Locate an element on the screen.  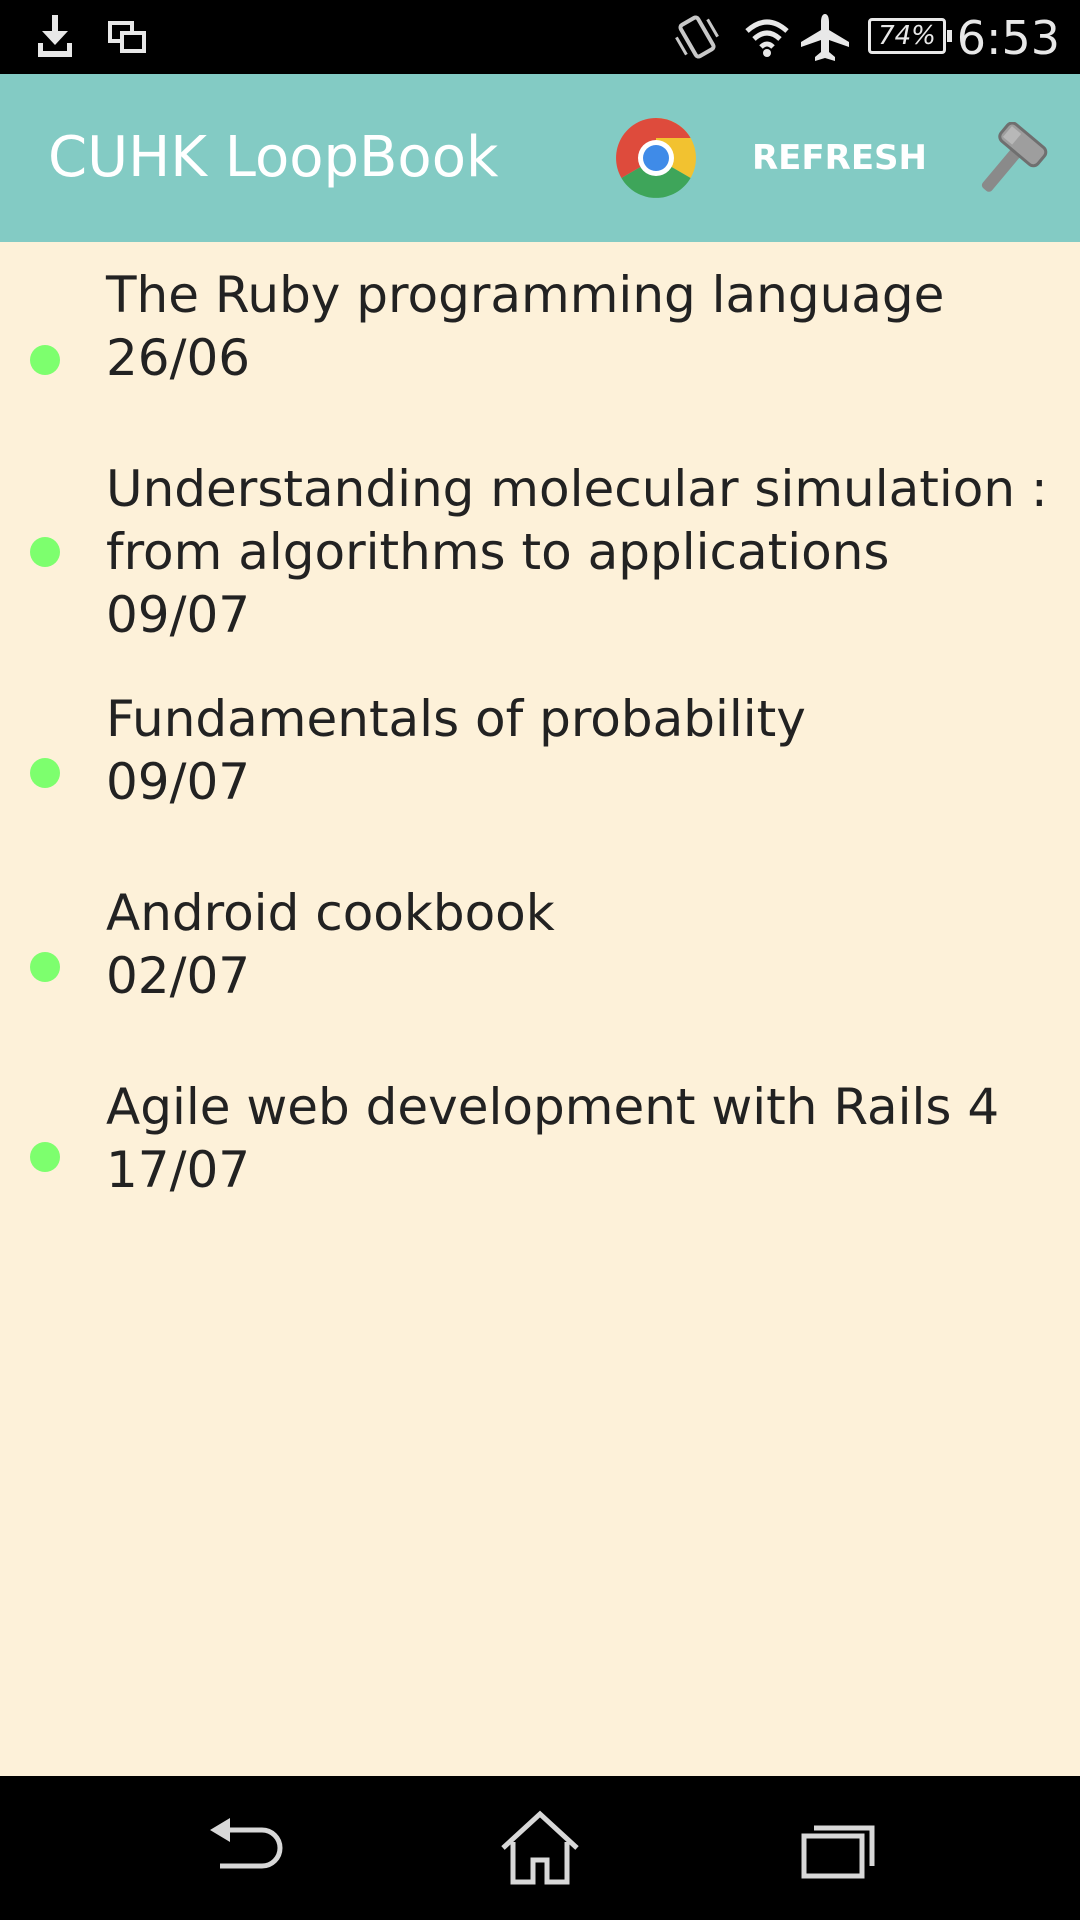
wifi-icon is located at coordinates (767, 37).